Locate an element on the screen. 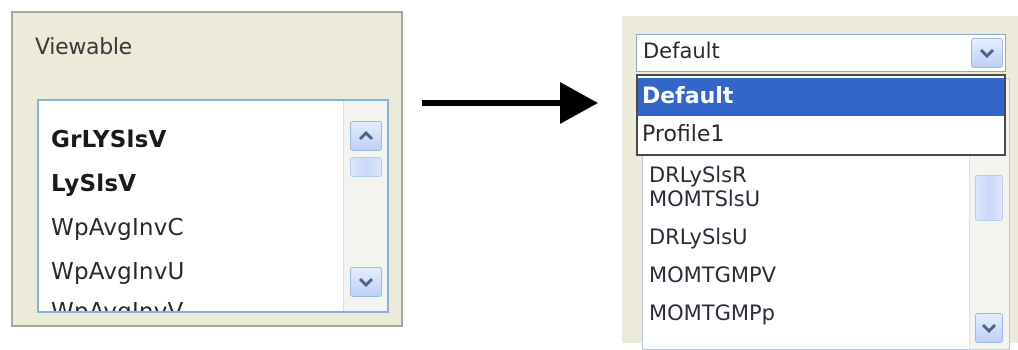 Image resolution: width=1018 pixels, height=350 pixels. vertical-scrollbar is located at coordinates (365, 206).